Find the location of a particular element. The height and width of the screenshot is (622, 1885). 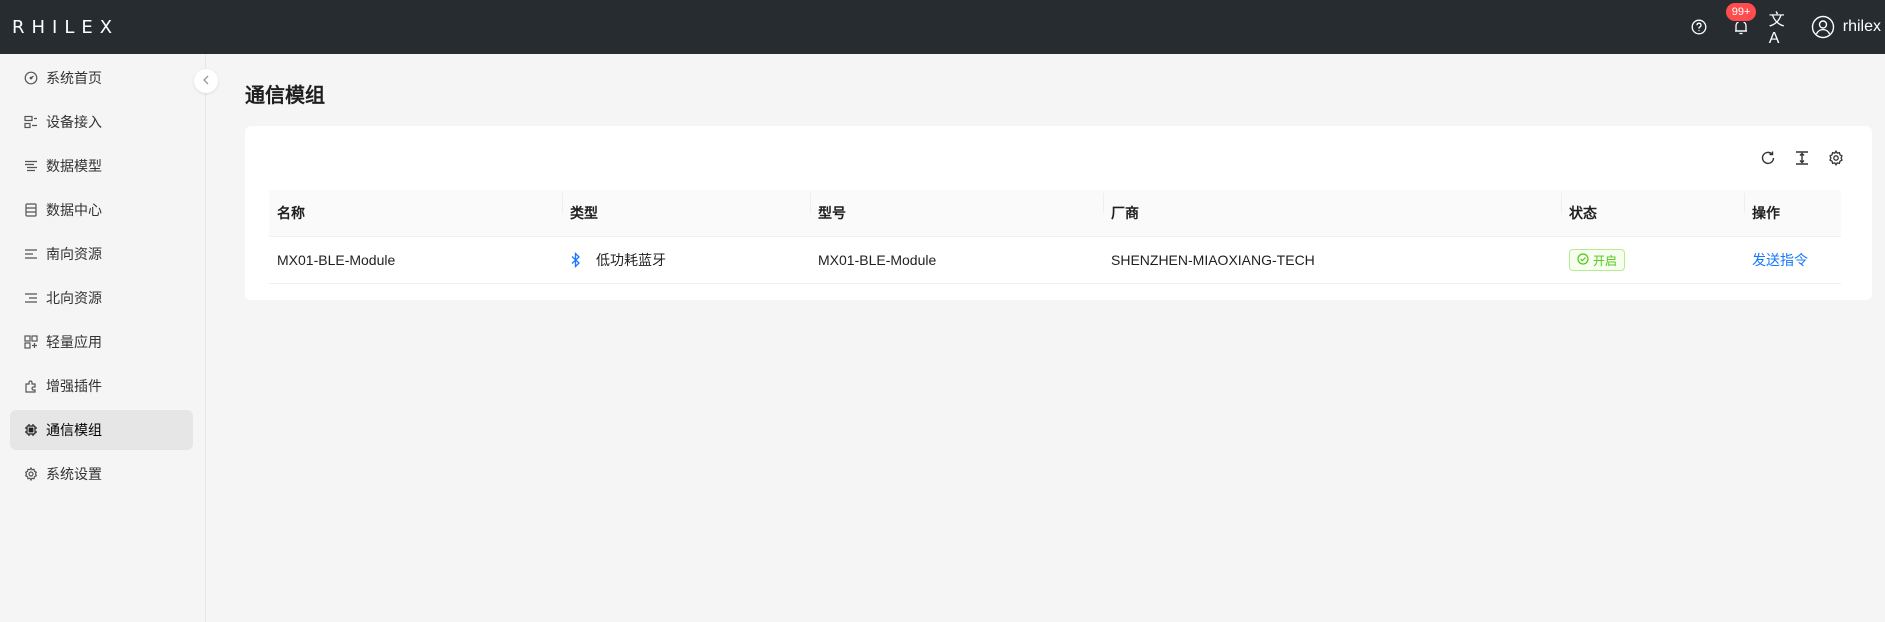

username: rhilex is located at coordinates (1861, 26).